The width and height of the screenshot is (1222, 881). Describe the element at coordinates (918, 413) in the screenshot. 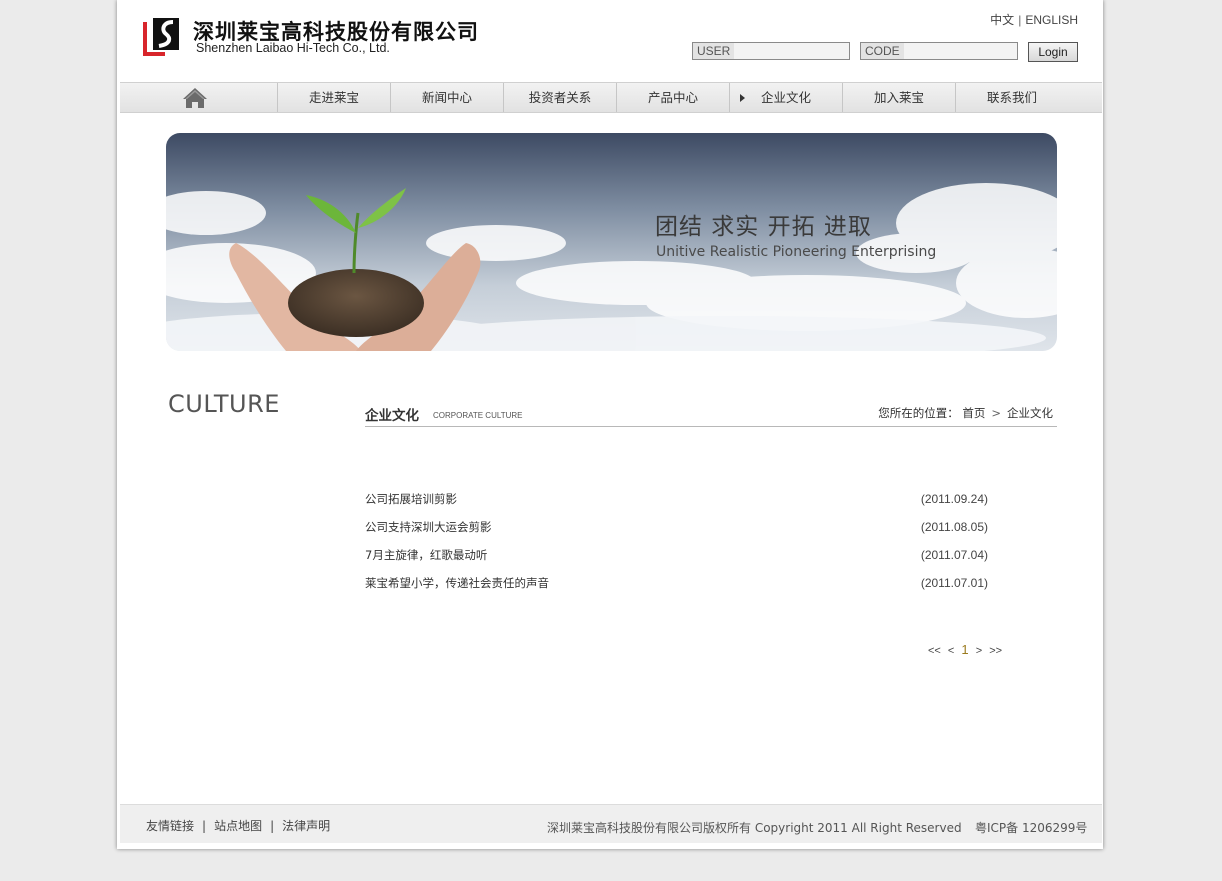

I see `breadcrumb-label: 您所在的位置：` at that location.